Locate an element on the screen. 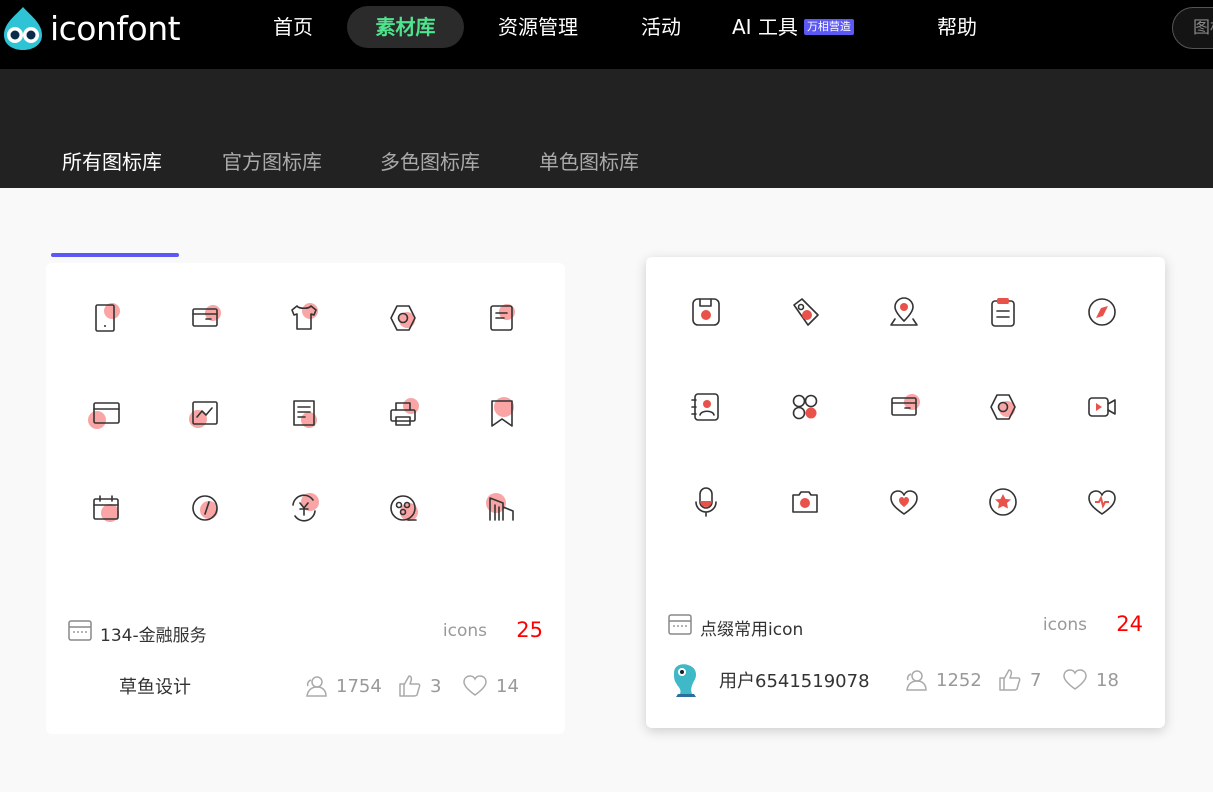 This screenshot has height=792, width=1213. favorites-stat: 14 is located at coordinates (490, 686).